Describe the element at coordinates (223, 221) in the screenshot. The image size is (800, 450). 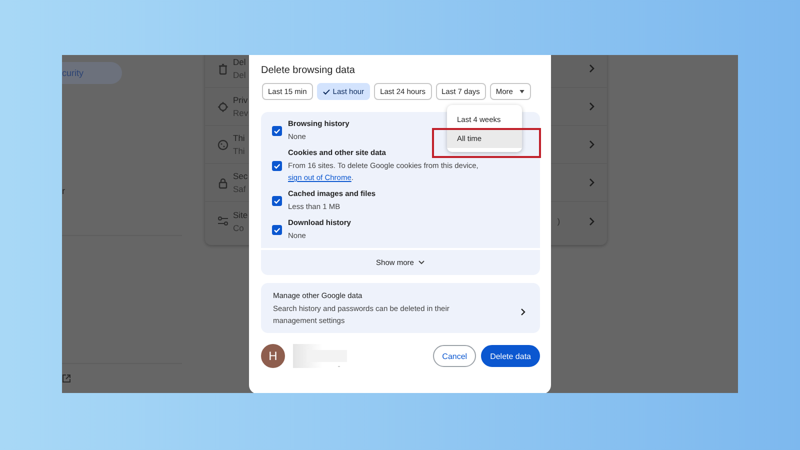
I see `sliders-icon` at that location.